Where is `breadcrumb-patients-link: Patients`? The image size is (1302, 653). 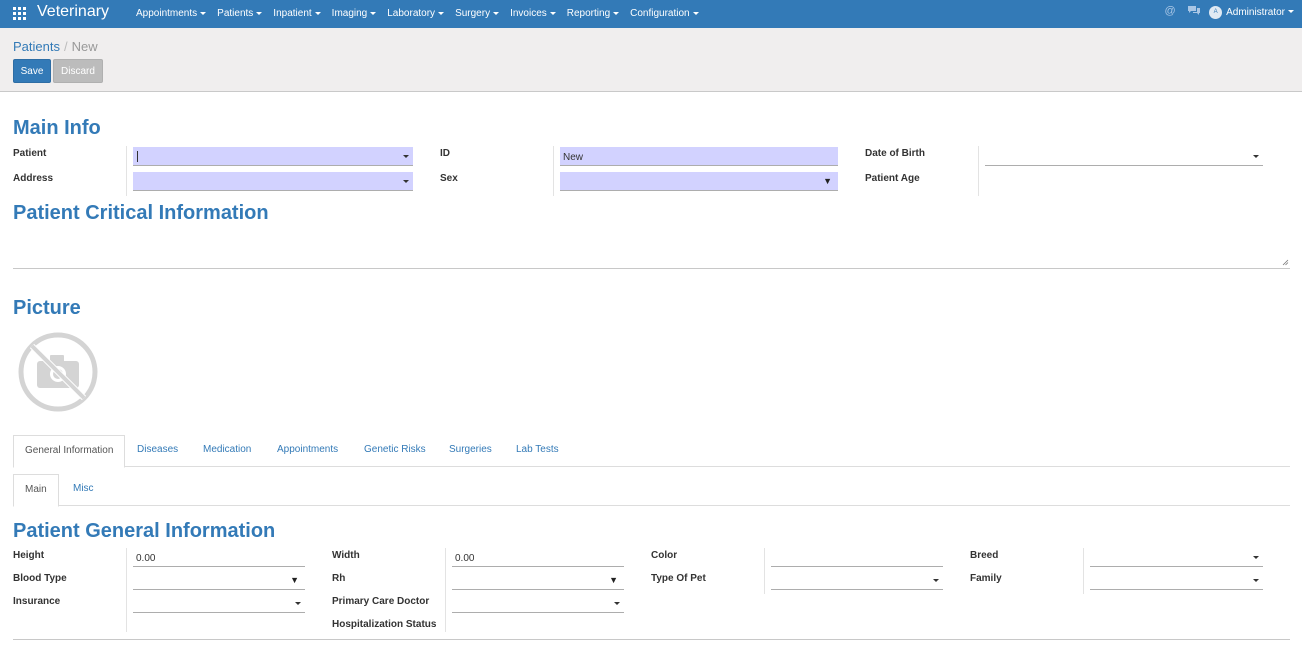
breadcrumb-patients-link: Patients is located at coordinates (36, 46).